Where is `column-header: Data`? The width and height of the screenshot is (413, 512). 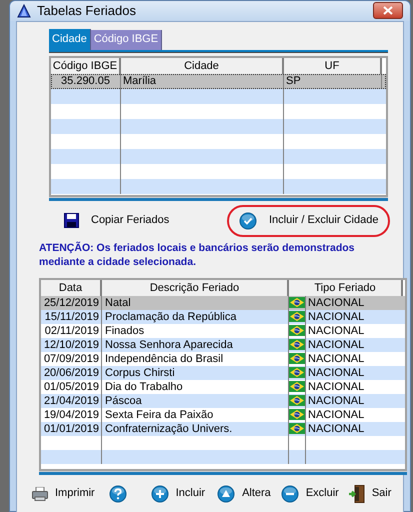 column-header: Data is located at coordinates (71, 288).